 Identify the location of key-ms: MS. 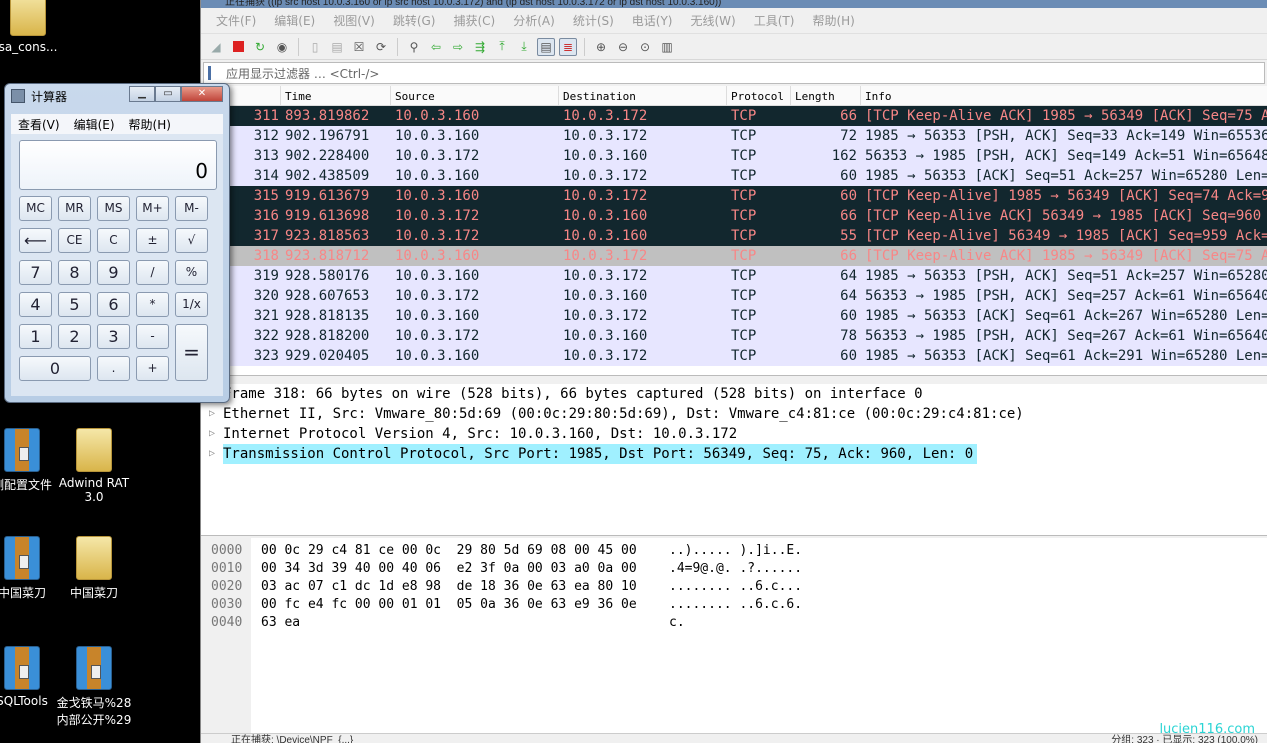
(113, 208).